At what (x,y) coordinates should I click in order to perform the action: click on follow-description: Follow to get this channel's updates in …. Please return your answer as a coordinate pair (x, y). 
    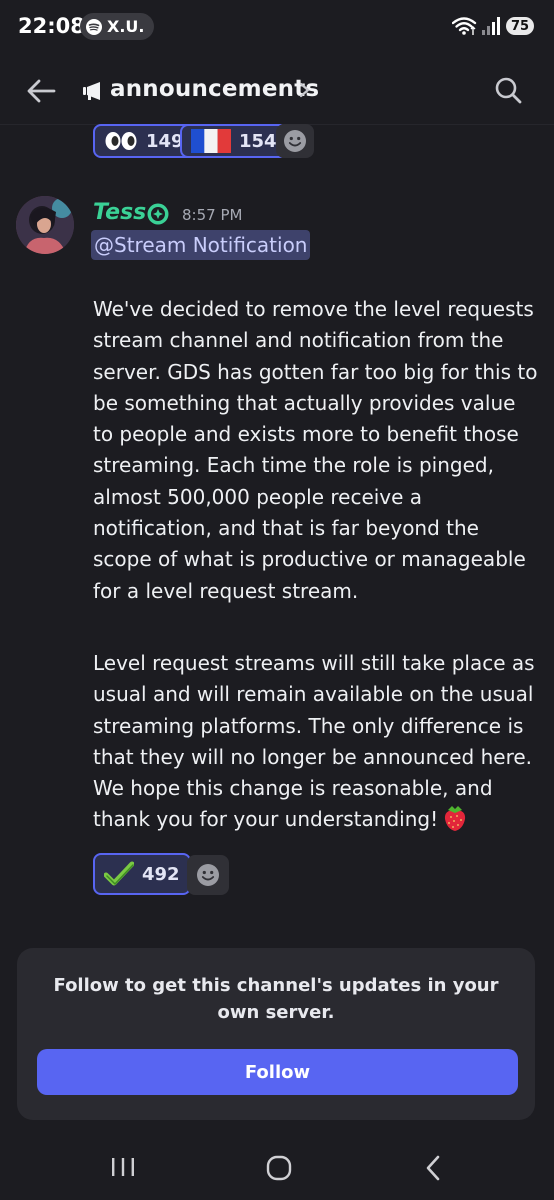
    Looking at the image, I should click on (276, 999).